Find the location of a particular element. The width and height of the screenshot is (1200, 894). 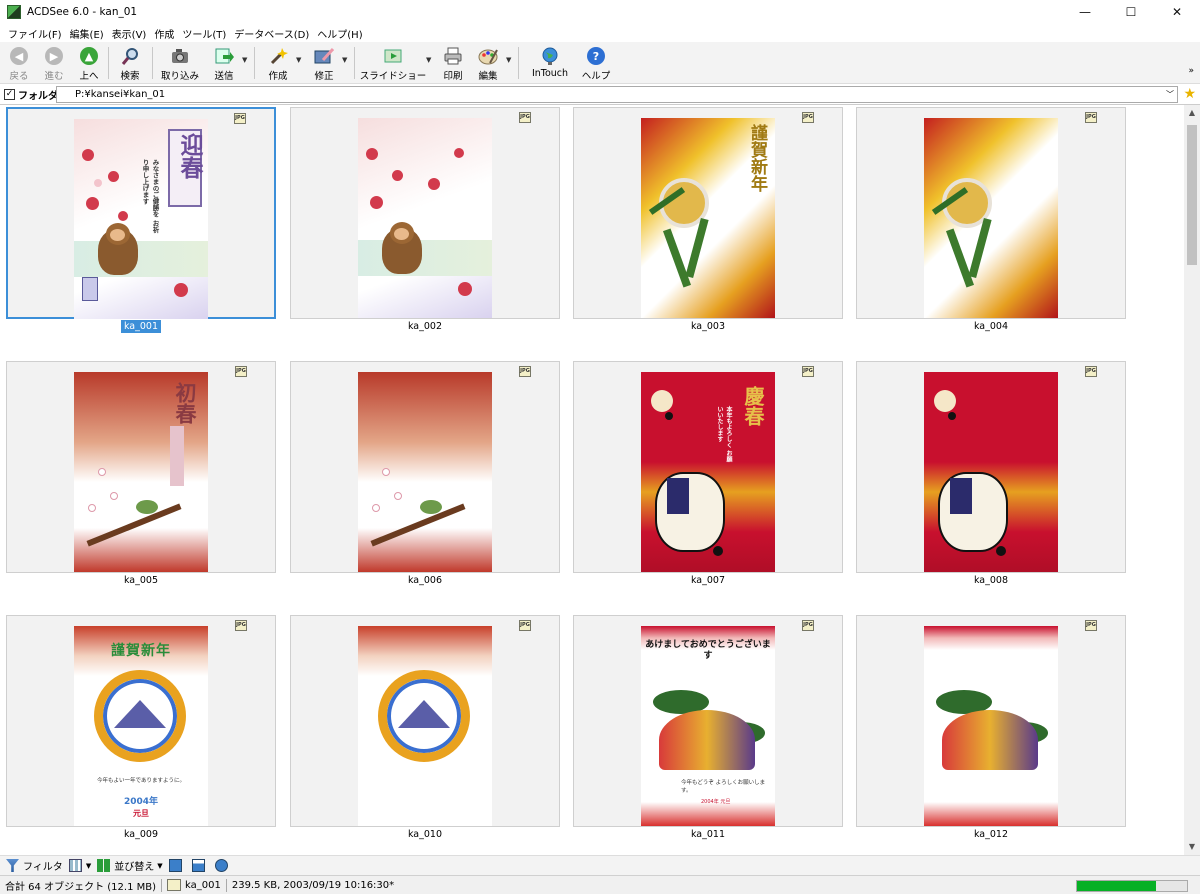

explorer-button is located at coordinates (223, 865).